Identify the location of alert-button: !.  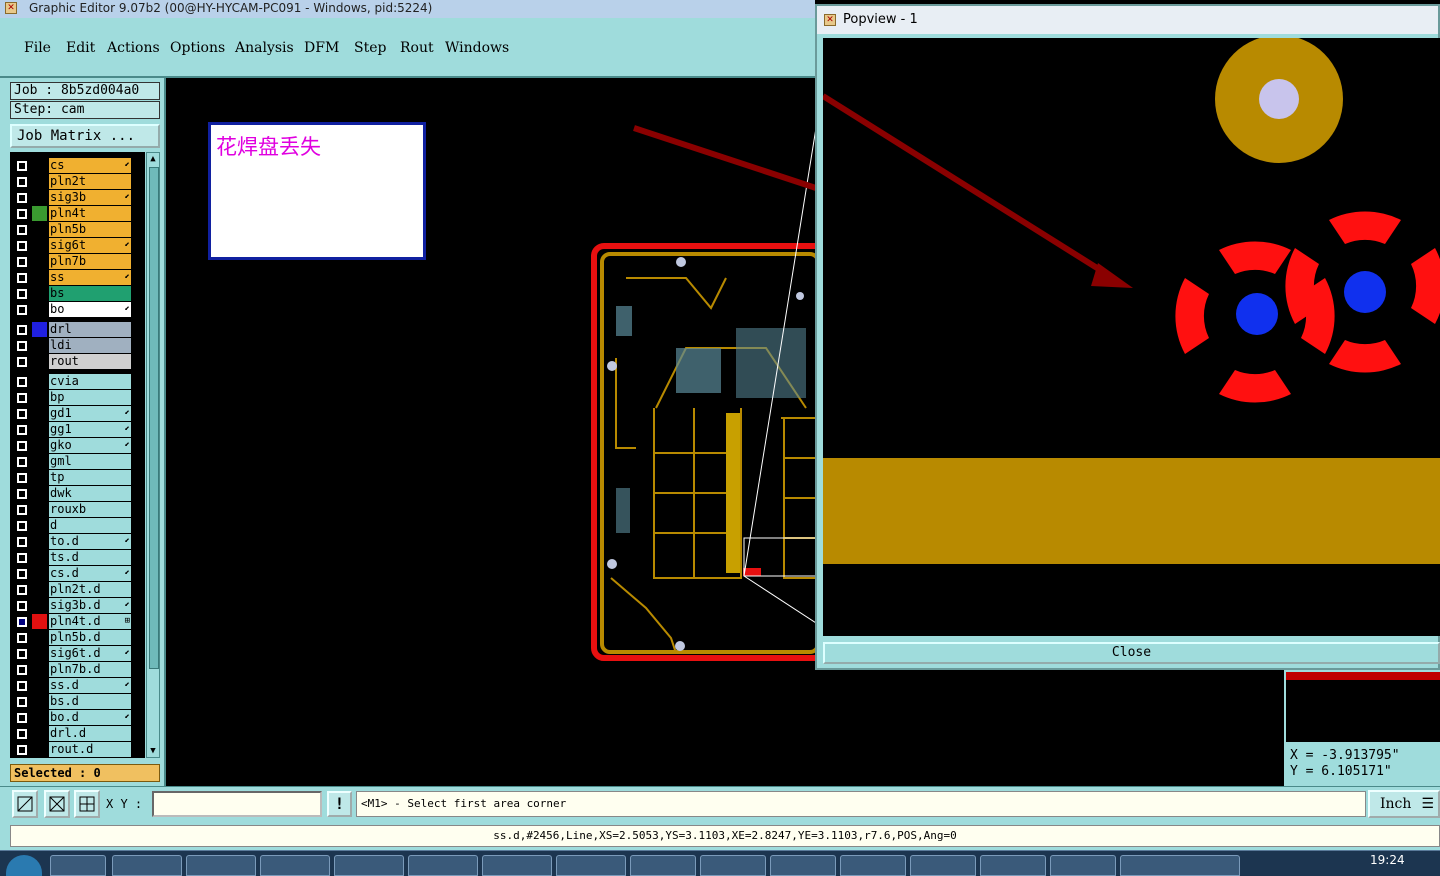
(339, 804).